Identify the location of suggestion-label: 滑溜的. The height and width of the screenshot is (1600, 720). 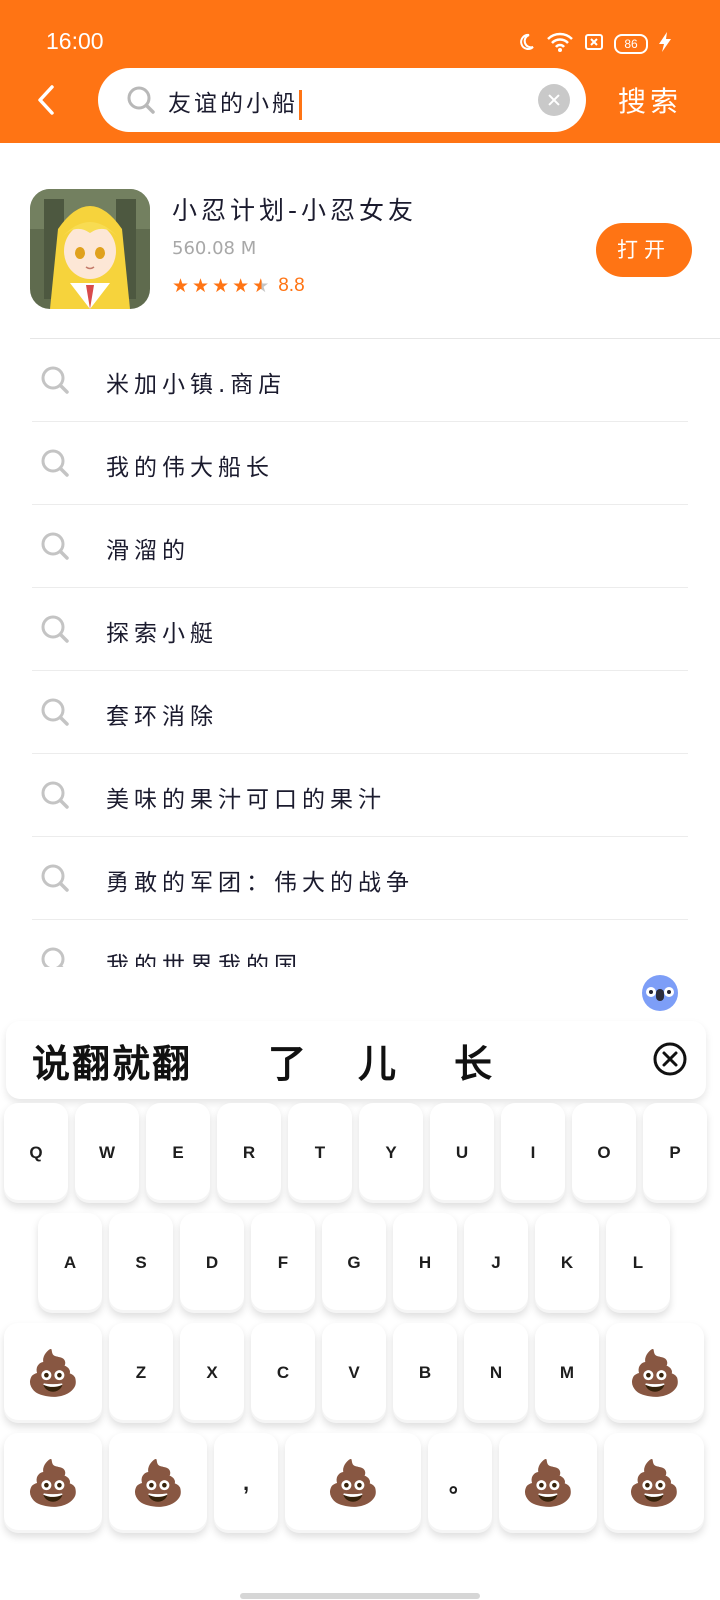
(148, 551).